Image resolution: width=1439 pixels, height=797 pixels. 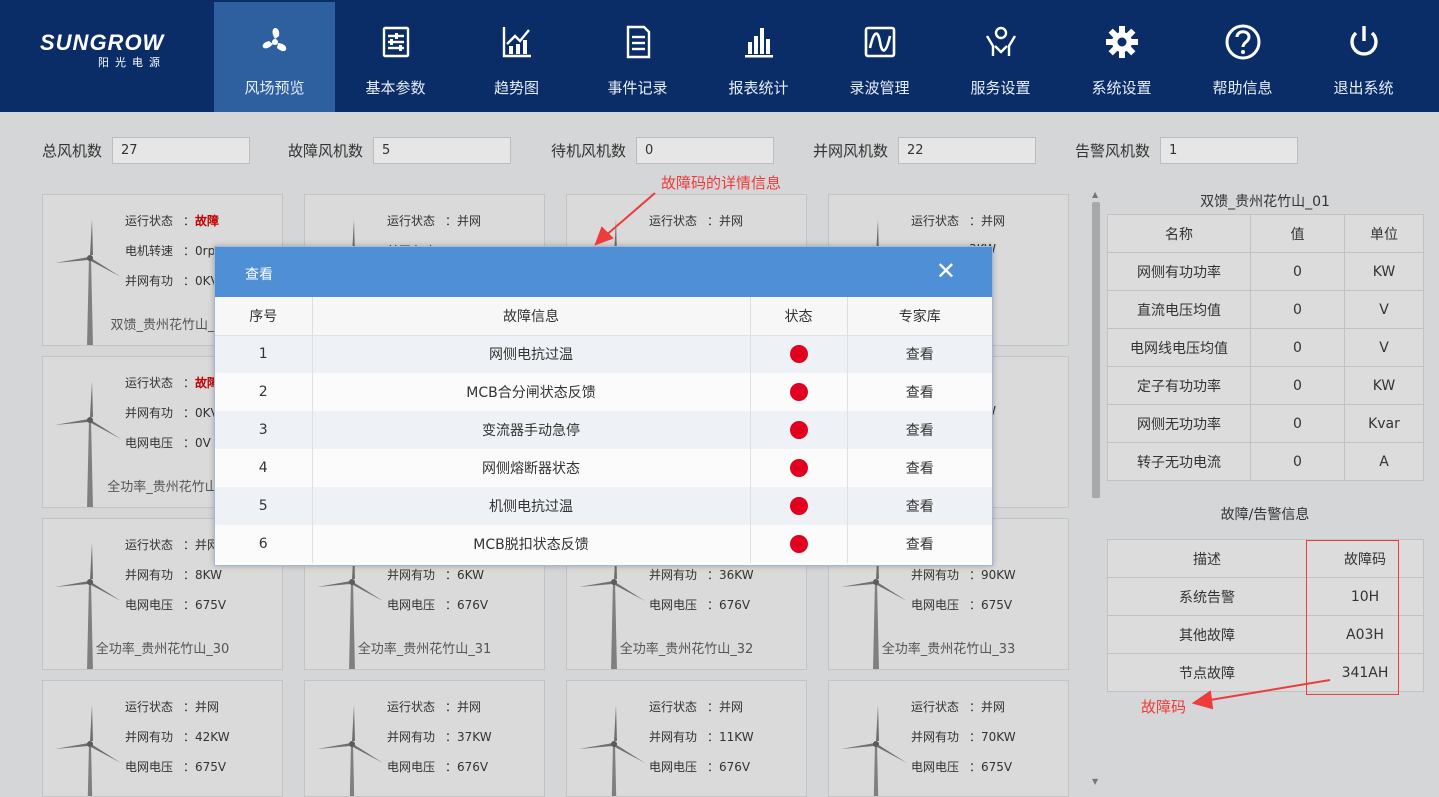 What do you see at coordinates (1095, 781) in the screenshot?
I see `scroll-down-icon: ▼` at bounding box center [1095, 781].